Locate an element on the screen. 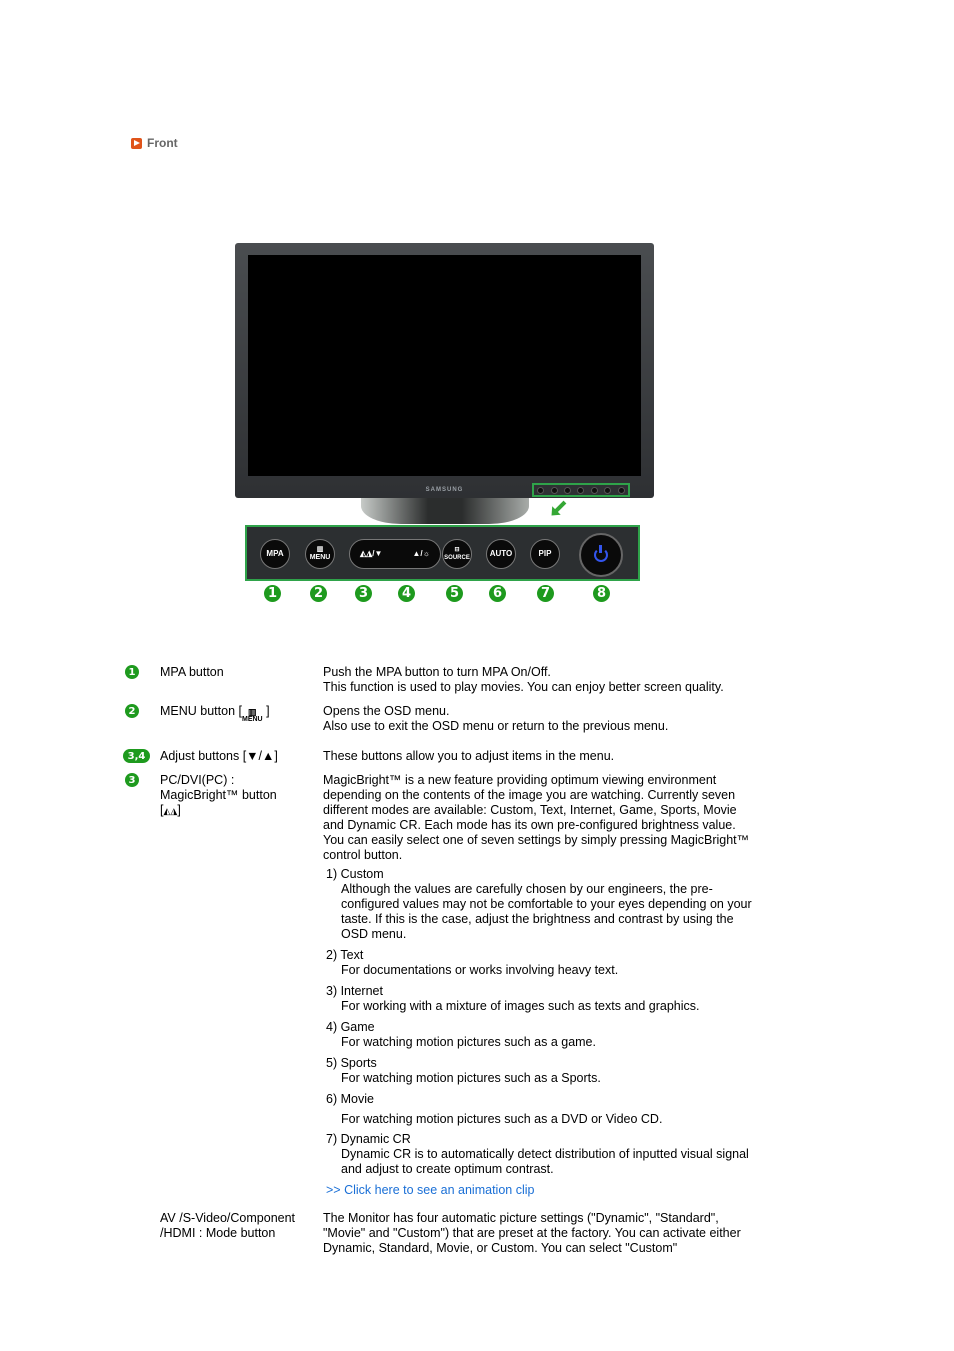 This screenshot has width=954, height=1351. number-badge: 2 is located at coordinates (132, 711).